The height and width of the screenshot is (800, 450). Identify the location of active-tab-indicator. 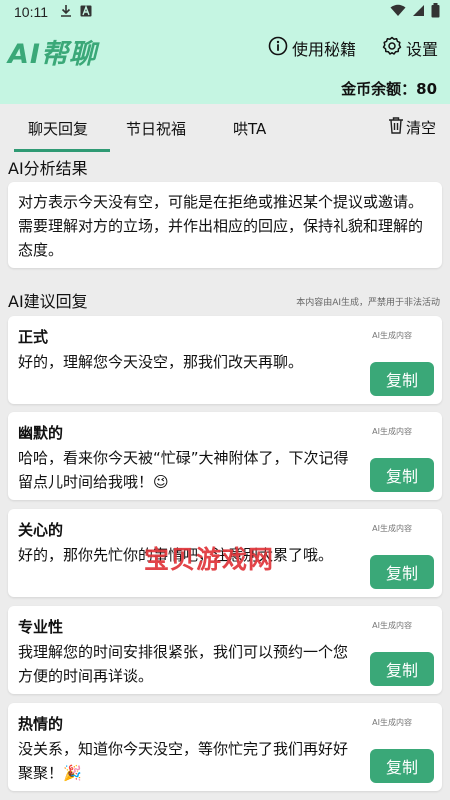
(62, 150).